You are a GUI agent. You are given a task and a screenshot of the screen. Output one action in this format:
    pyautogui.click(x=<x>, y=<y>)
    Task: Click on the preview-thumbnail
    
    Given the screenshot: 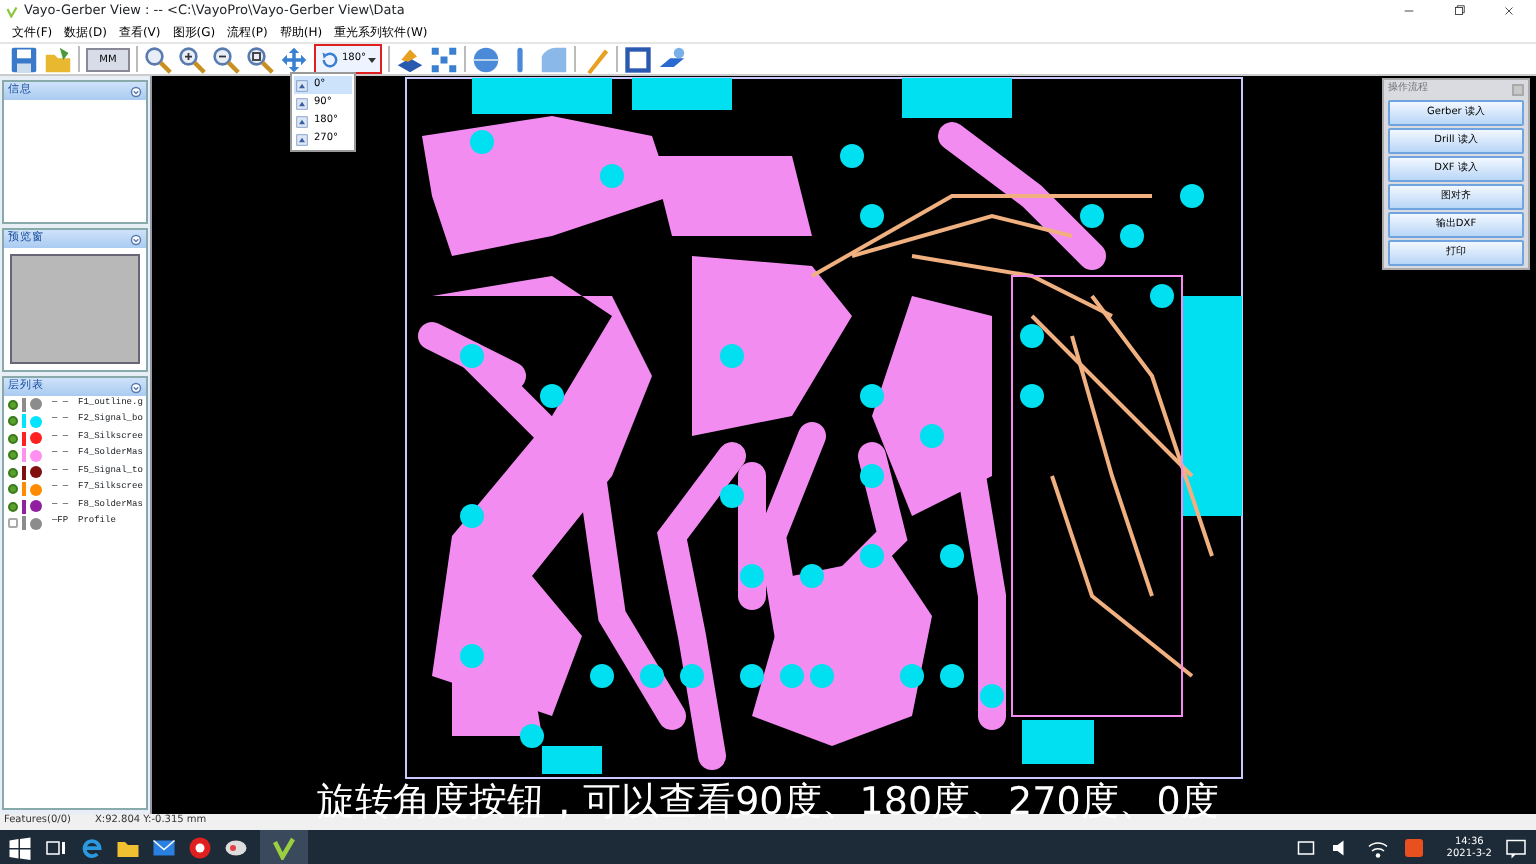 What is the action you would take?
    pyautogui.click(x=75, y=309)
    